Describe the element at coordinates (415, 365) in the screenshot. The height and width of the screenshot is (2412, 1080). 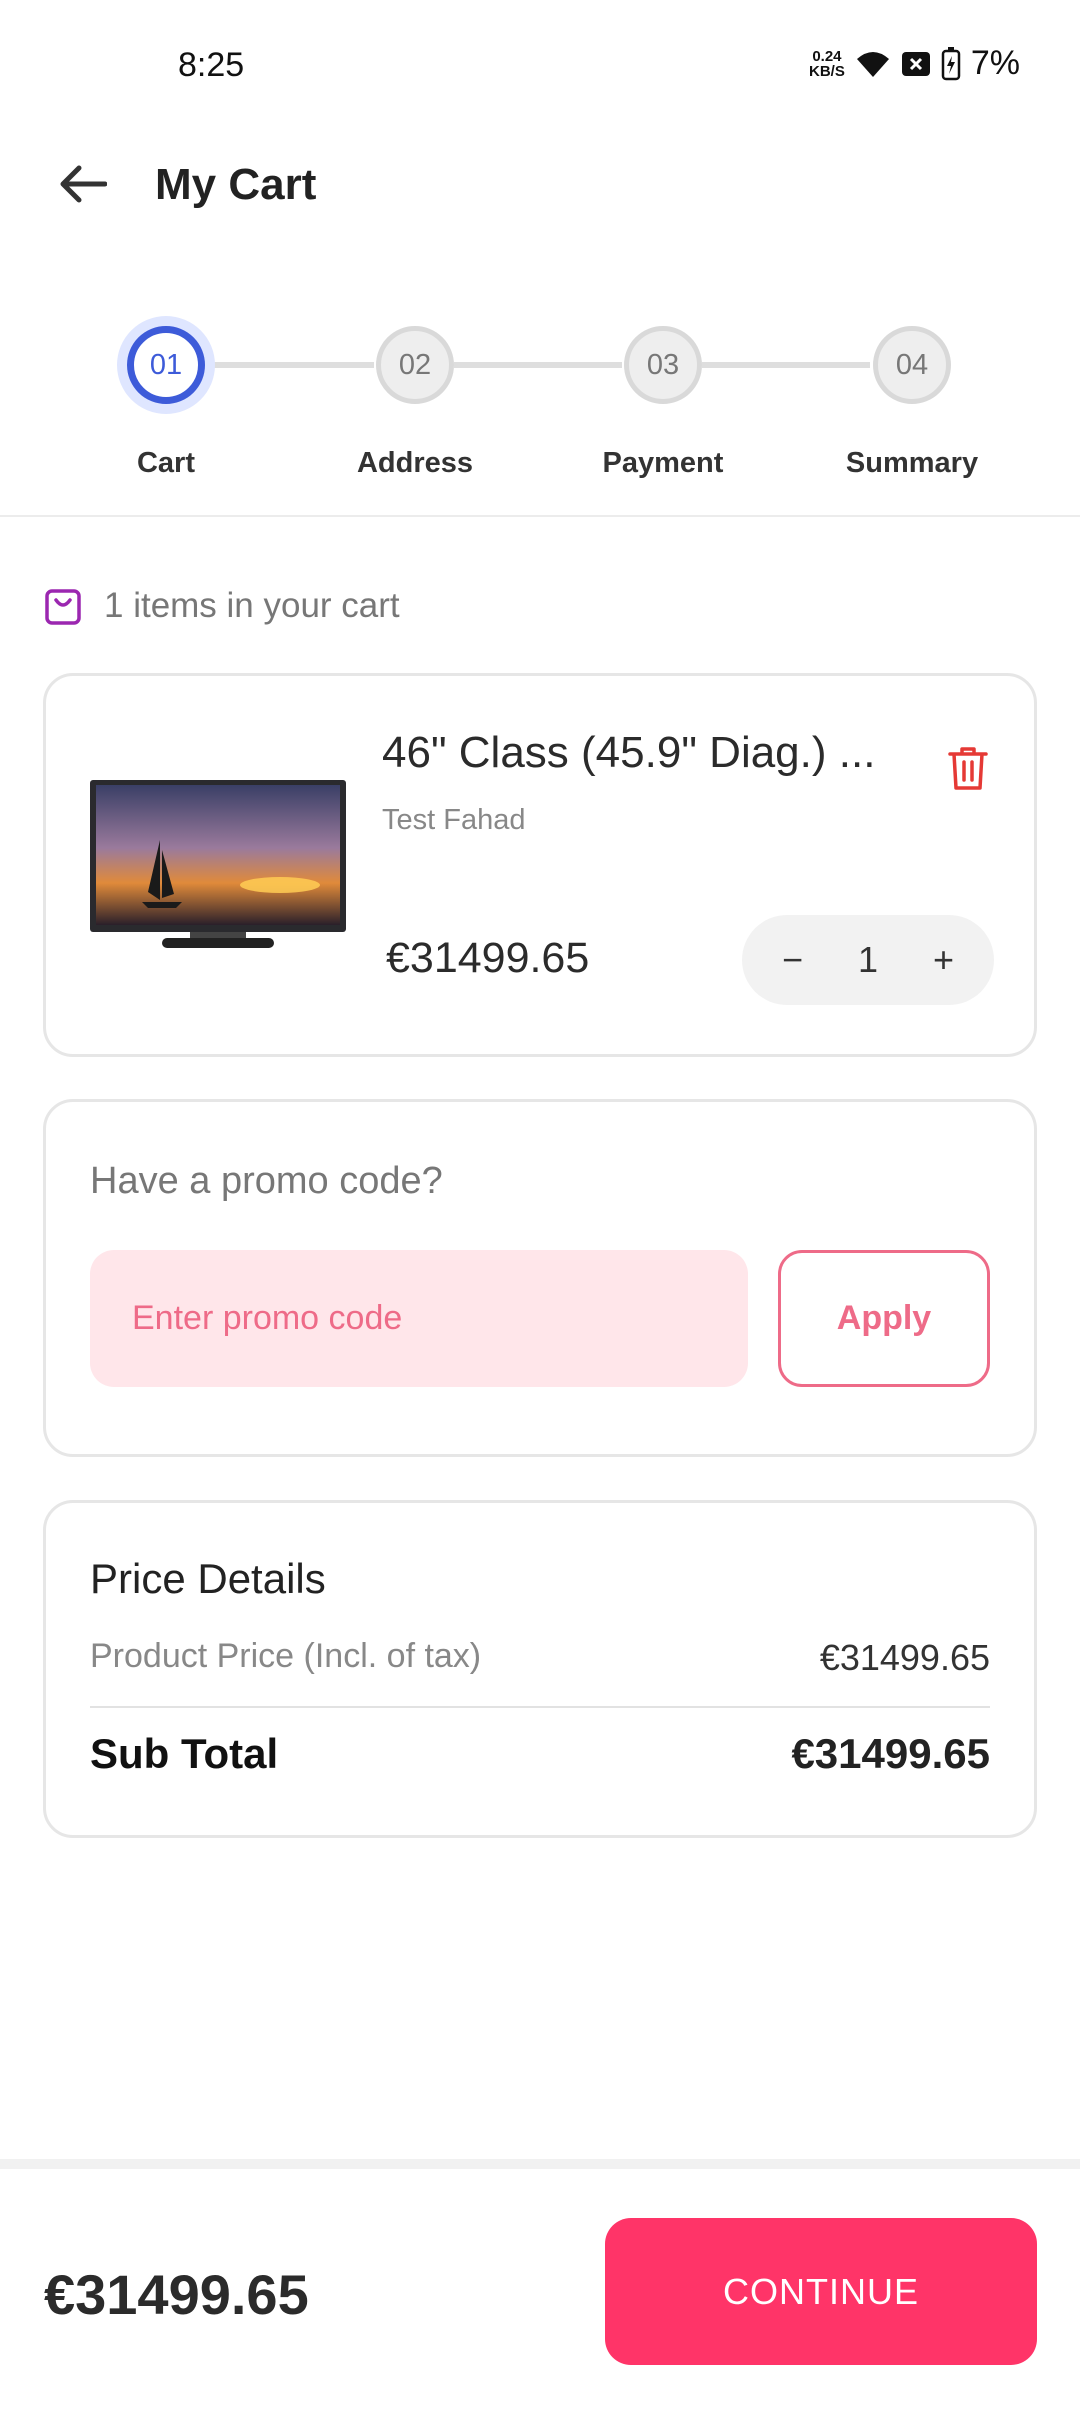
I see `step-address-circle: 02` at that location.